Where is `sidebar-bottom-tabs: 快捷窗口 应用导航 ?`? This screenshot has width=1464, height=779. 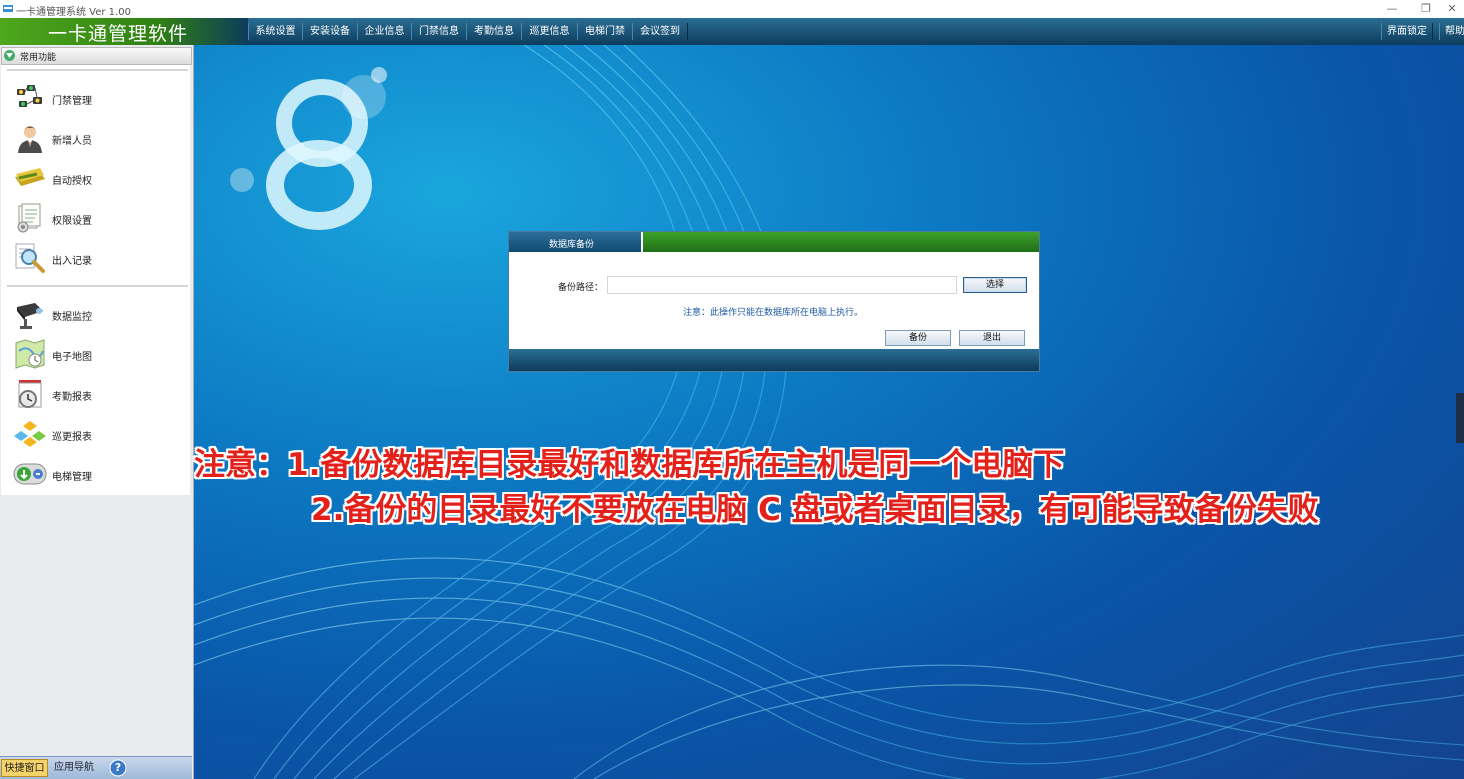 sidebar-bottom-tabs: 快捷窗口 应用导航 ? is located at coordinates (96, 767).